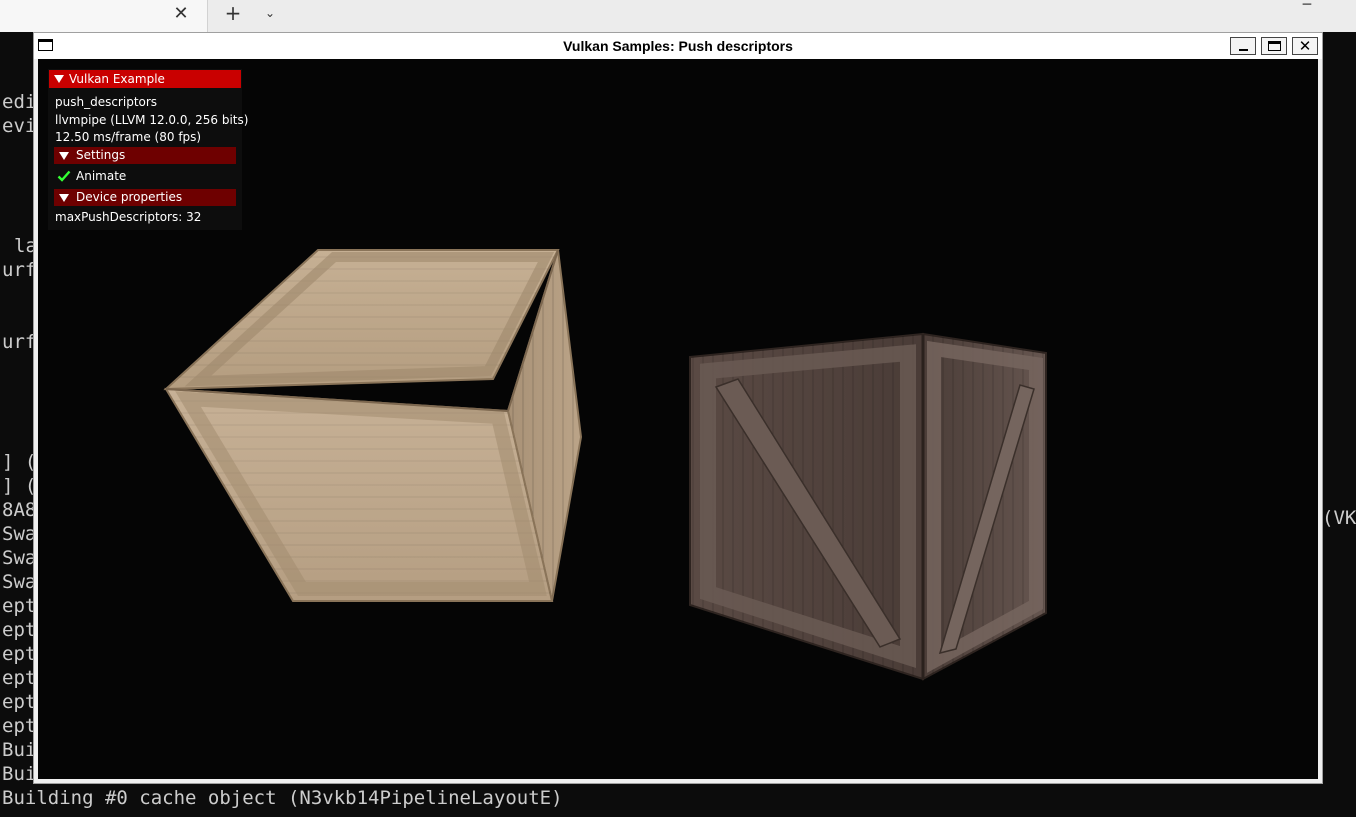 The width and height of the screenshot is (1356, 817). What do you see at coordinates (106, 102) in the screenshot?
I see `app-name: push_descriptors` at bounding box center [106, 102].